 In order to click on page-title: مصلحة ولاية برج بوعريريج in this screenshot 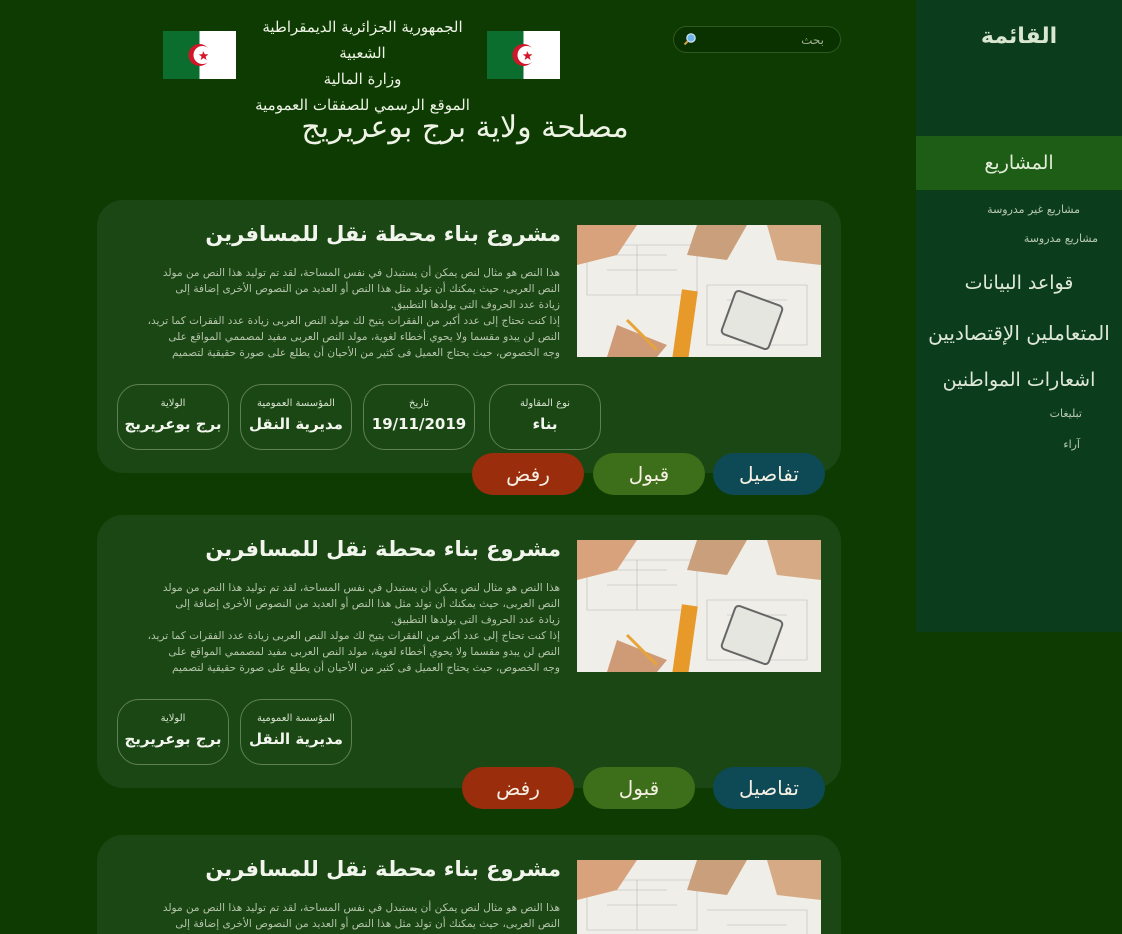, I will do `click(465, 127)`.